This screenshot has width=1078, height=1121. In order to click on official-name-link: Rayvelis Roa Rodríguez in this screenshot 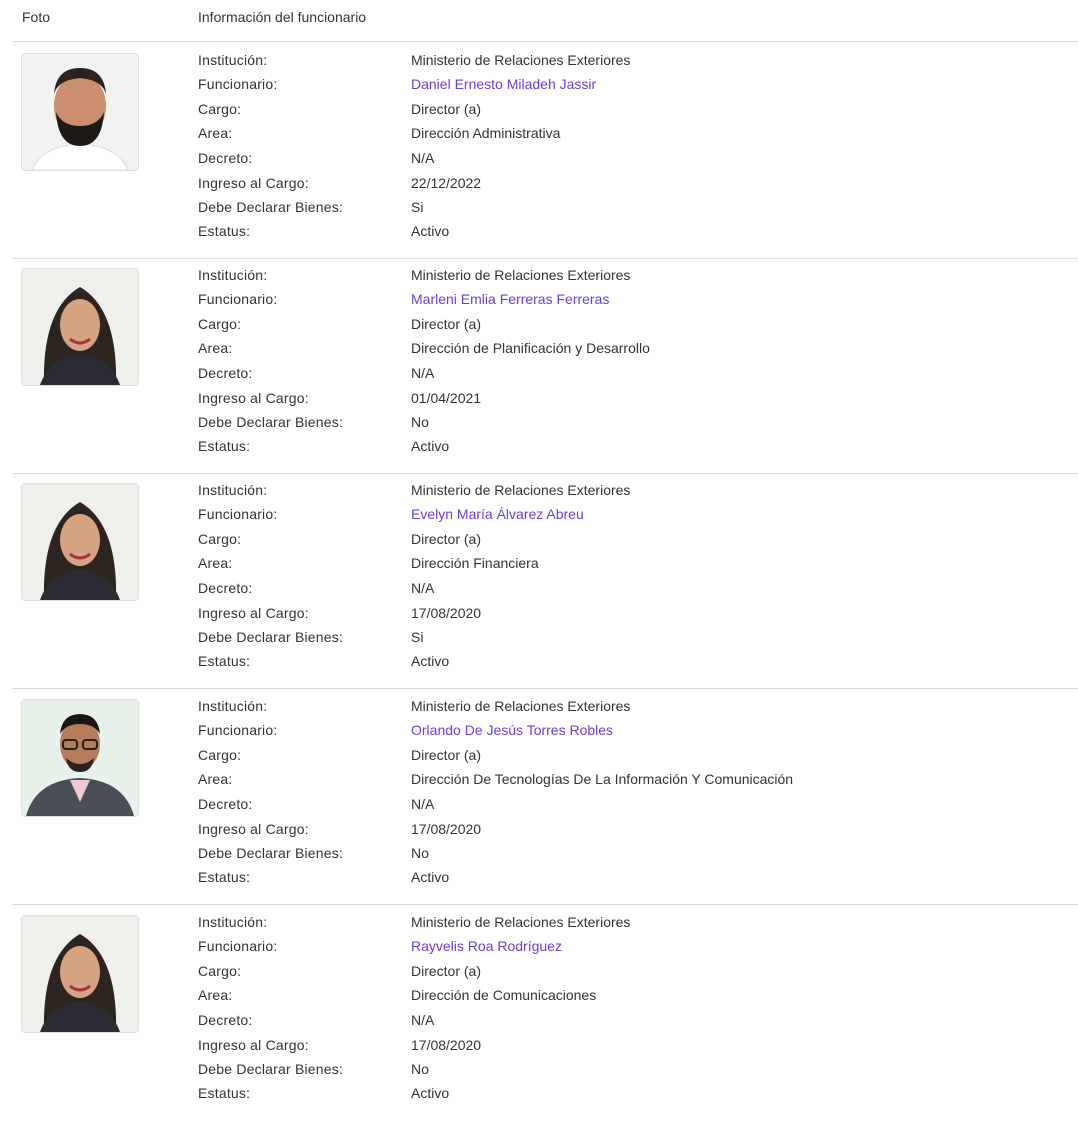, I will do `click(486, 946)`.